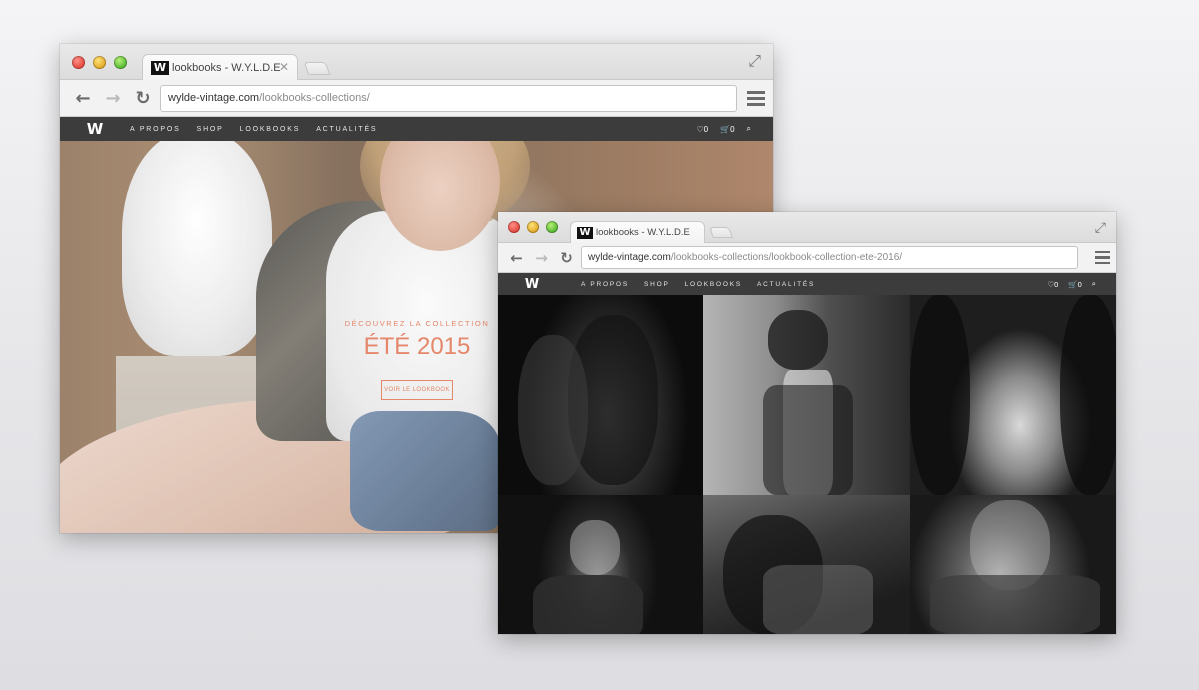 This screenshot has height=690, width=1199. I want to click on browser-tab: W lookbooks - W.Y.L.D.E ✕, so click(220, 67).